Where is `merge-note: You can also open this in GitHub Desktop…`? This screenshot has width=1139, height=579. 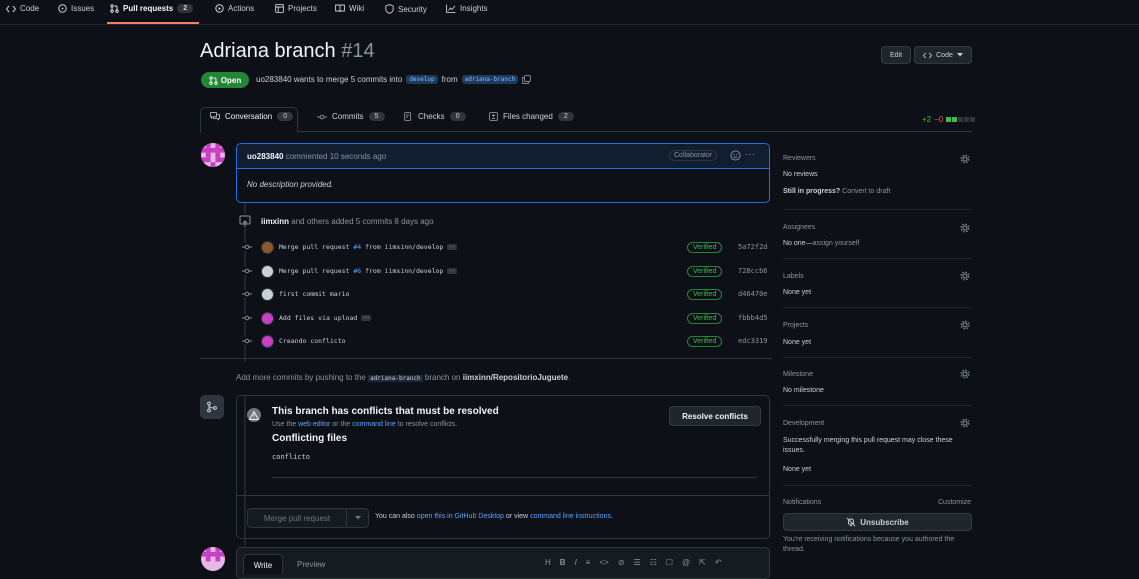
merge-note: You can also open this in GitHub Desktop… is located at coordinates (494, 516).